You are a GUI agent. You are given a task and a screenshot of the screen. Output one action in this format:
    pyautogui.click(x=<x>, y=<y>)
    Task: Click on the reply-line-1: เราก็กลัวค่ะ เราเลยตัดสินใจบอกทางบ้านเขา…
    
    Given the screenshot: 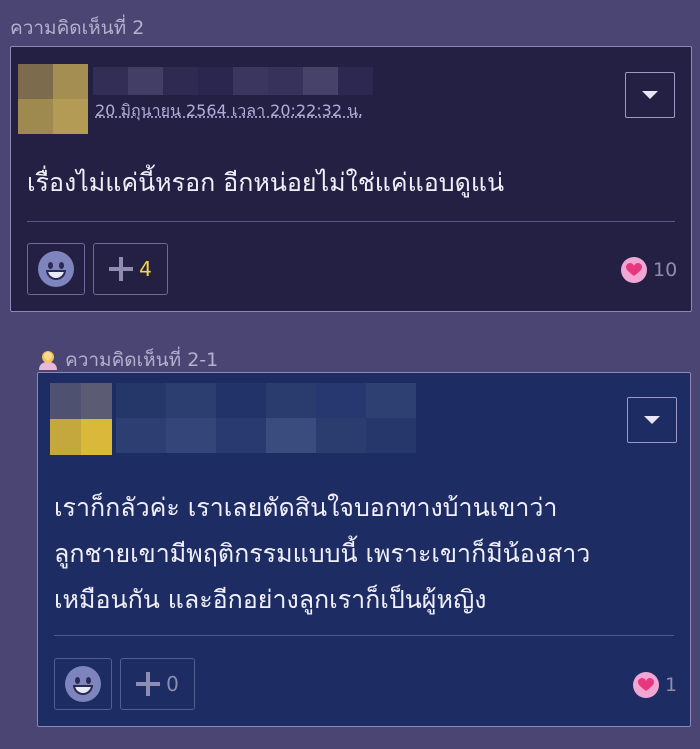 What is the action you would take?
    pyautogui.click(x=306, y=507)
    